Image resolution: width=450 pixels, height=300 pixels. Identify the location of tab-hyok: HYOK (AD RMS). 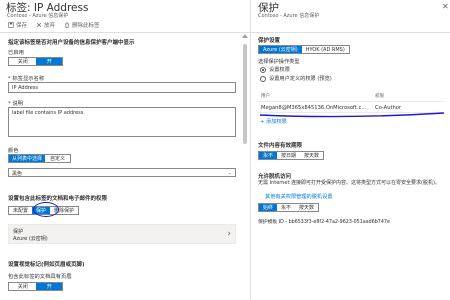
(325, 49).